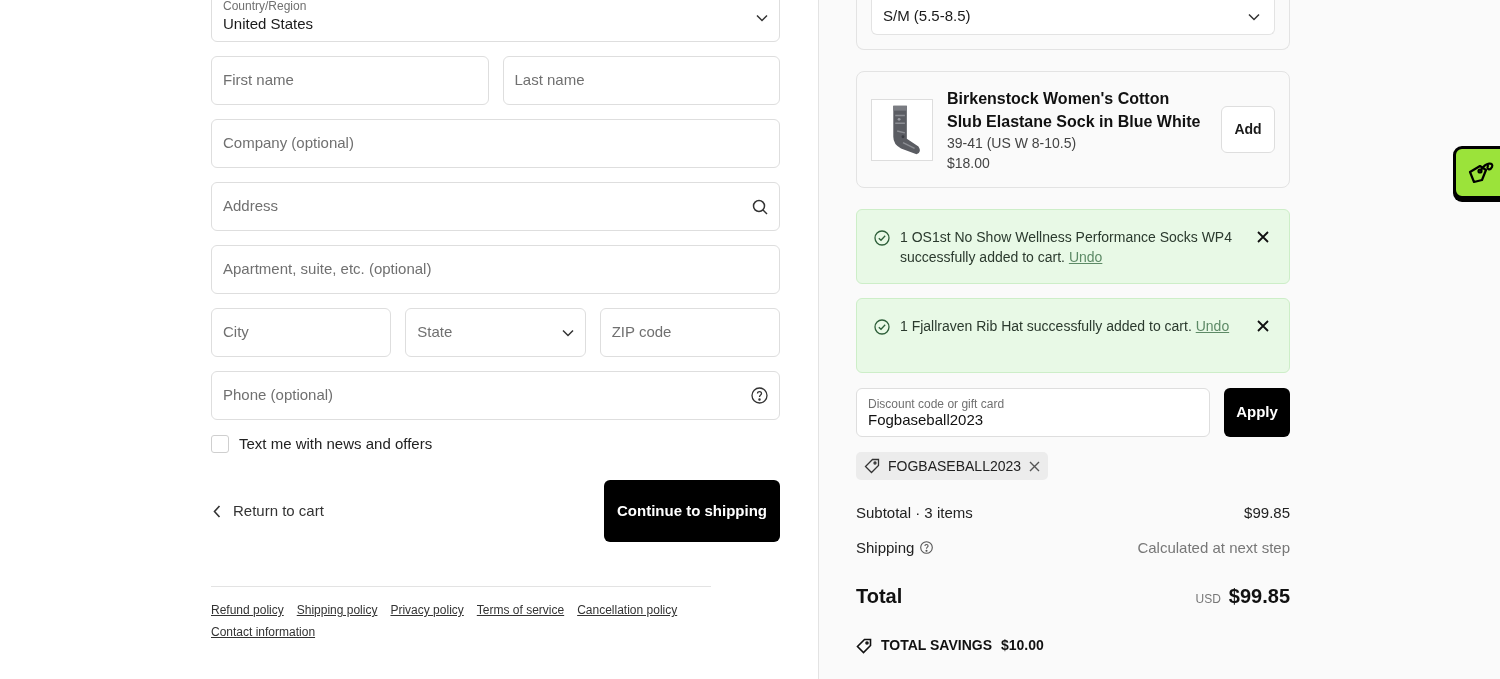  What do you see at coordinates (427, 610) in the screenshot?
I see `footer-link: Privacy policy` at bounding box center [427, 610].